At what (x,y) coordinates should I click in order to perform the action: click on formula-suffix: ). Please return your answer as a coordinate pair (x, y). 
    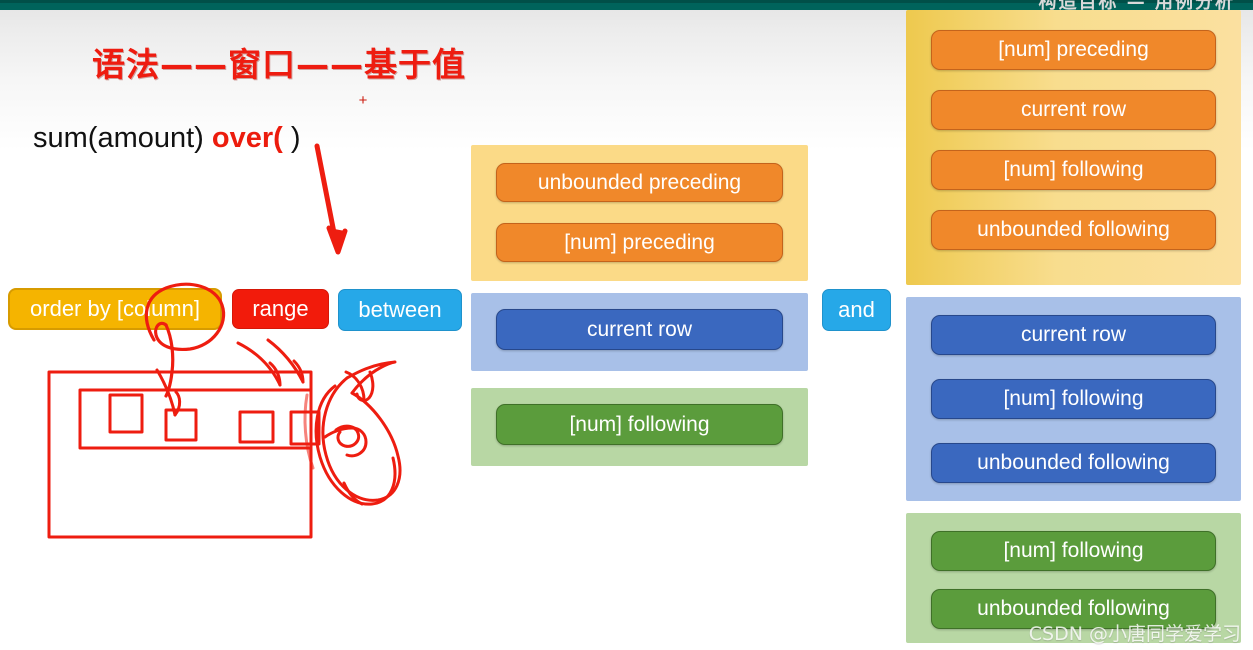
    Looking at the image, I should click on (291, 138).